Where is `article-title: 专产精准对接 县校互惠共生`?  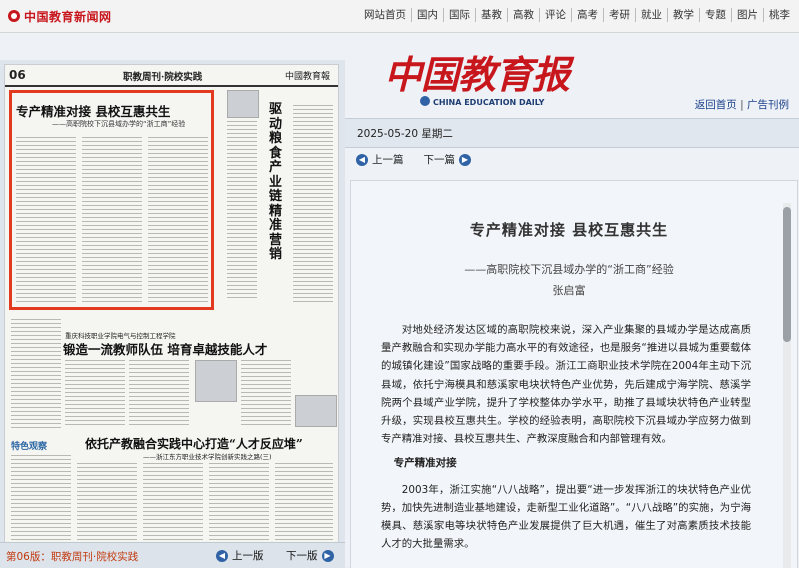
article-title: 专产精准对接 县校互惠共生 is located at coordinates (569, 230).